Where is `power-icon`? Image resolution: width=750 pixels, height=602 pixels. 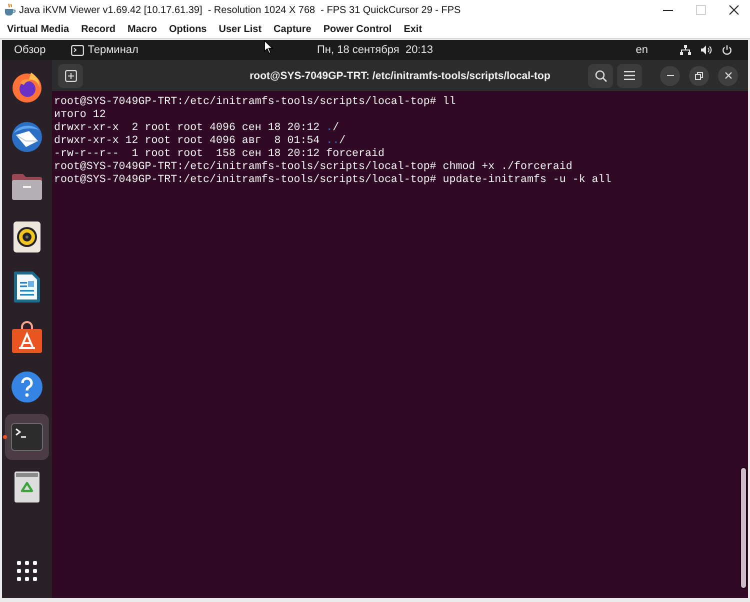 power-icon is located at coordinates (727, 50).